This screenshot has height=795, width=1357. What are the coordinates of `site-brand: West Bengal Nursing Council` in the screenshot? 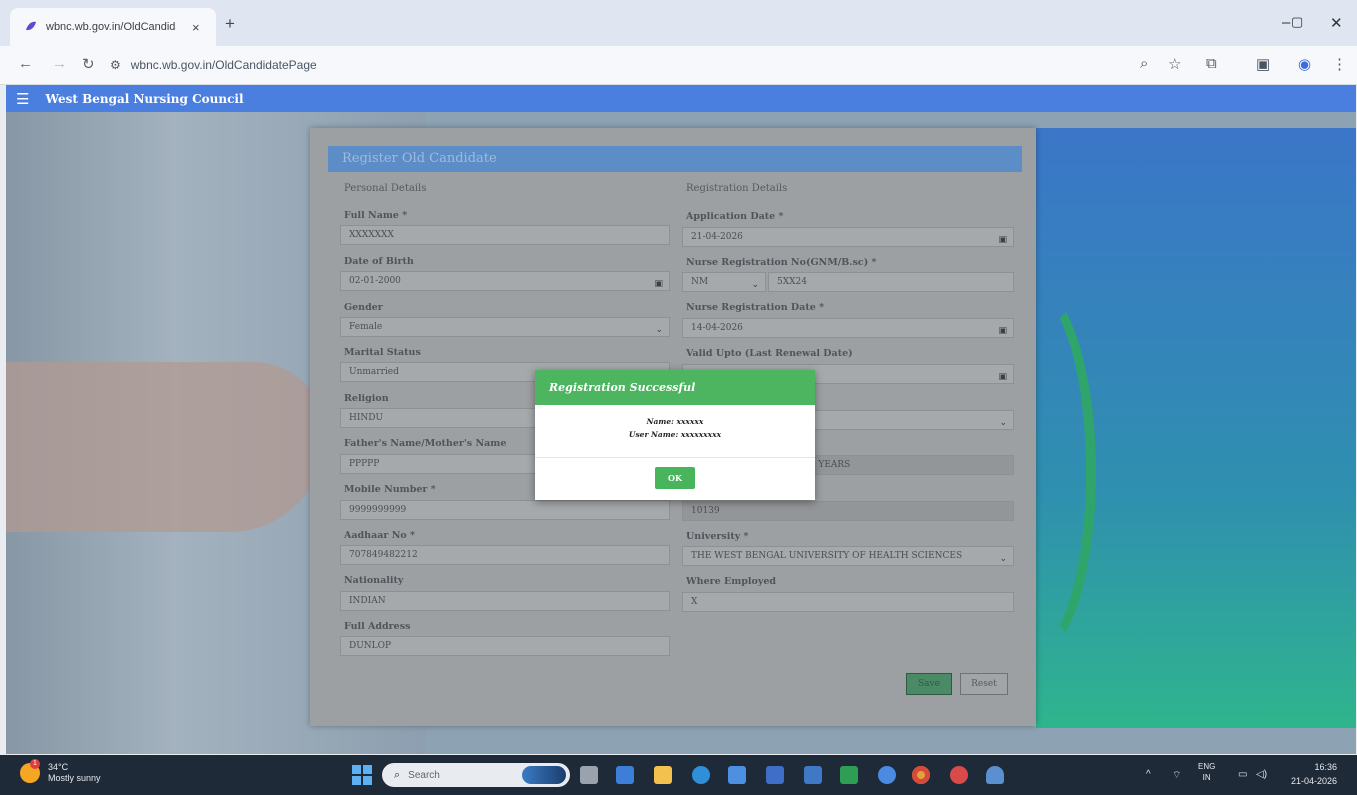 It's located at (144, 99).